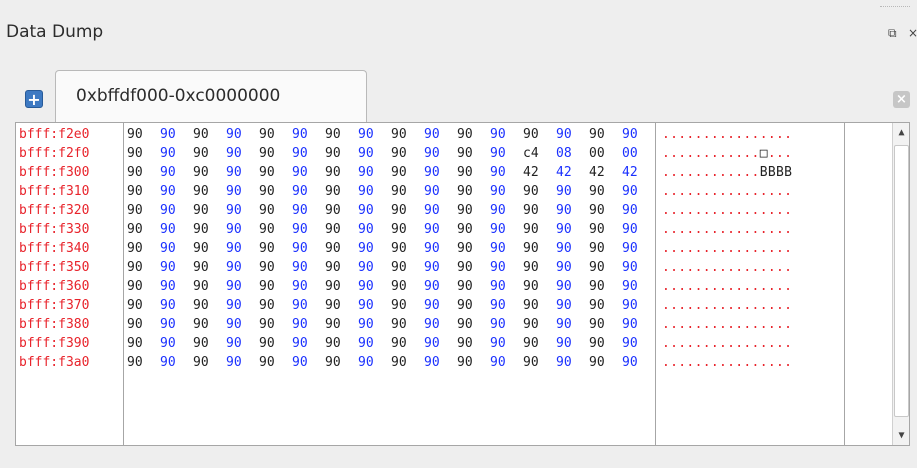  I want to click on hex-byte: 00, so click(638, 153).